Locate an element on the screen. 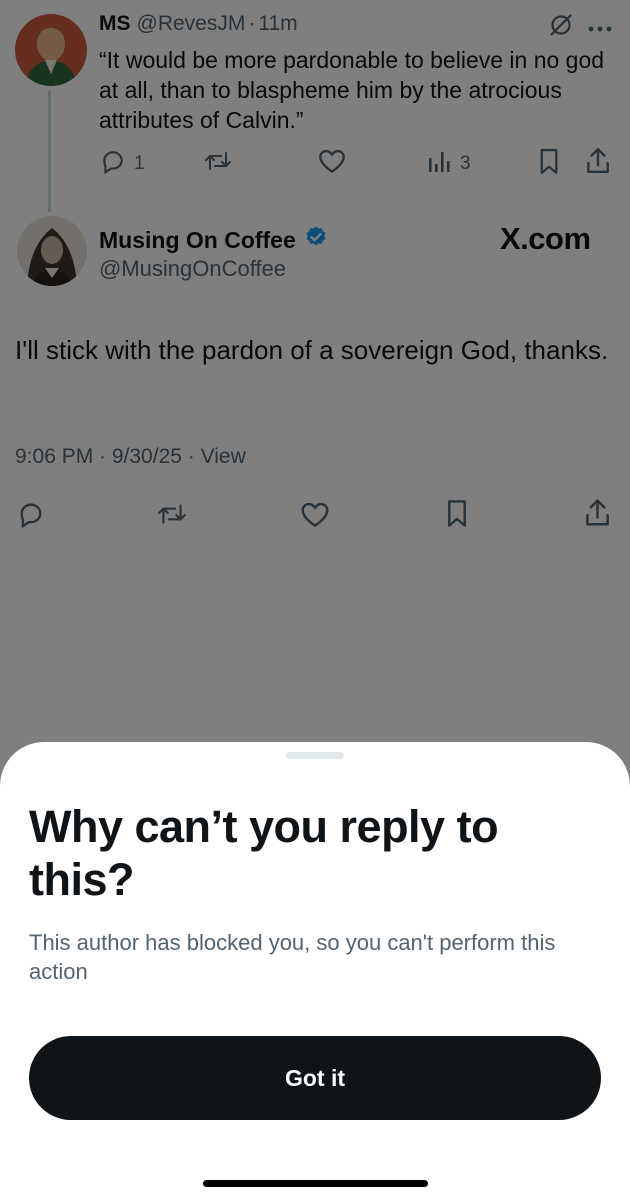  sheet-drag-handle is located at coordinates (315, 755).